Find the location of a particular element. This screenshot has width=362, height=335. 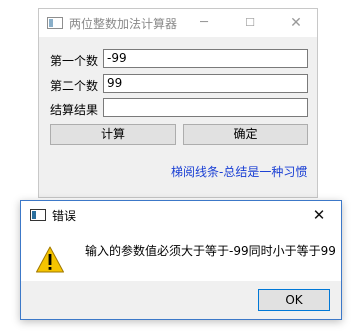

first-number-input: -99 is located at coordinates (205, 58).